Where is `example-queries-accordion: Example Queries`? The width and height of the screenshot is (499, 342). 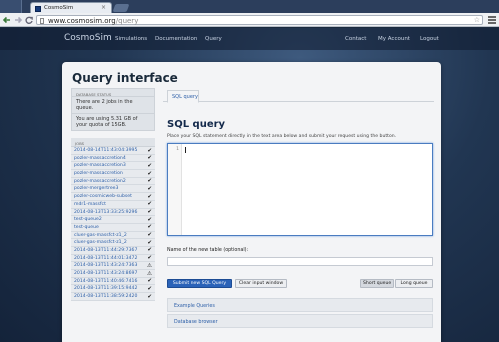 example-queries-accordion: Example Queries is located at coordinates (300, 305).